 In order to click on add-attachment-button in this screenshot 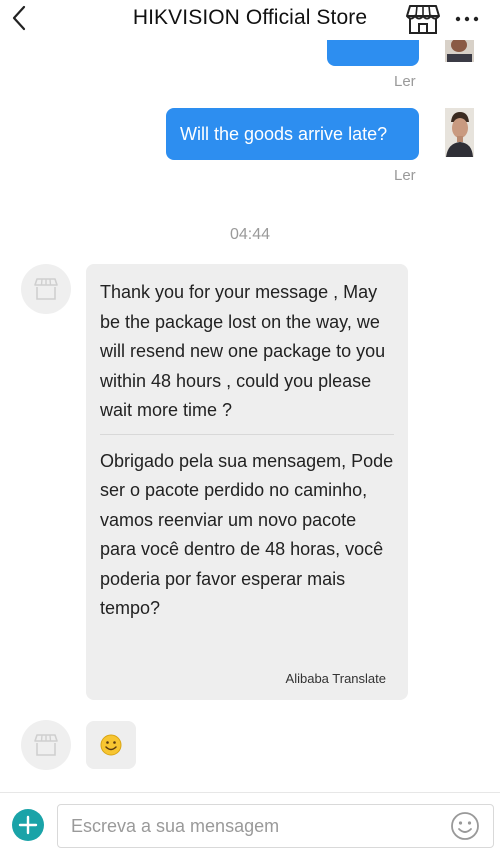, I will do `click(28, 825)`.